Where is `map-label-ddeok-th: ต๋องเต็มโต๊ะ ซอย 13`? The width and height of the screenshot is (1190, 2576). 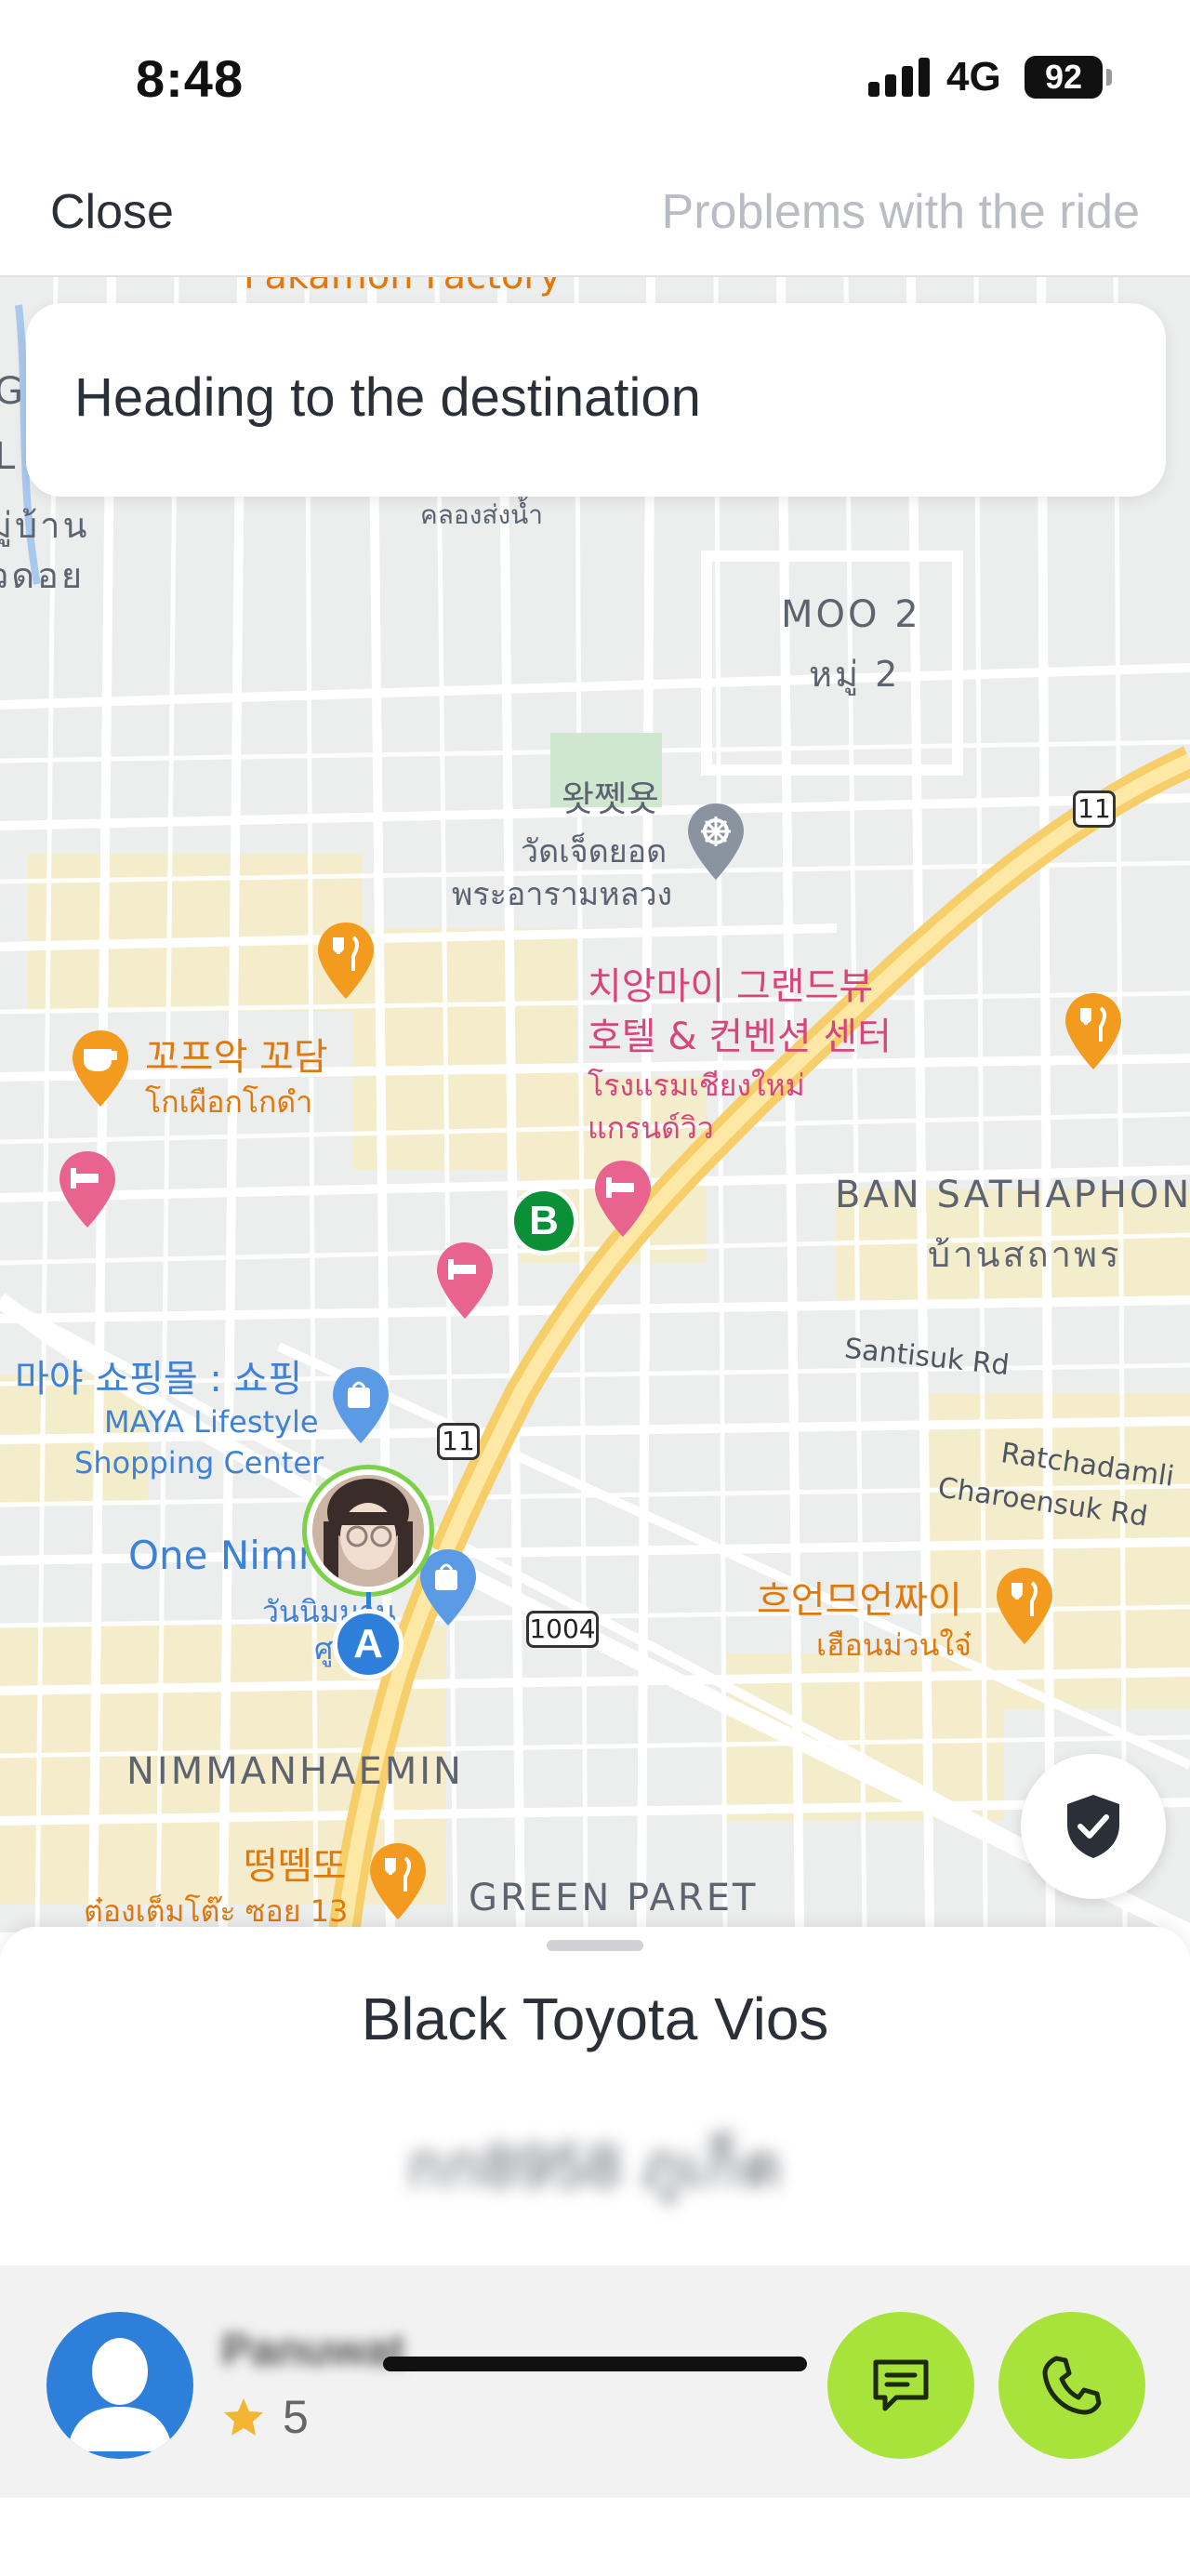
map-label-ddeok-th: ต๋องเต็มโต๊ะ ซอย 13 is located at coordinates (216, 1911).